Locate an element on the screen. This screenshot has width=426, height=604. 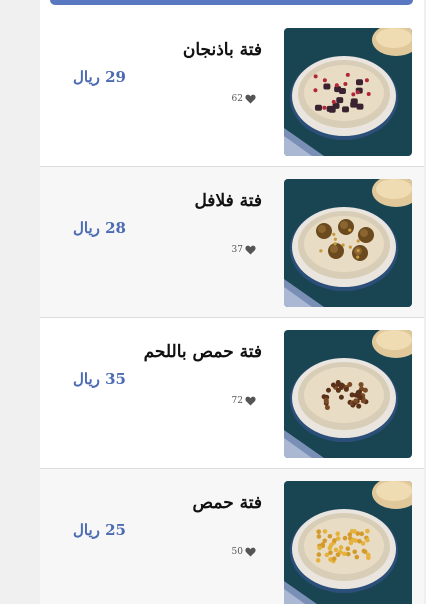
likes-count: 62 is located at coordinates (237, 99).